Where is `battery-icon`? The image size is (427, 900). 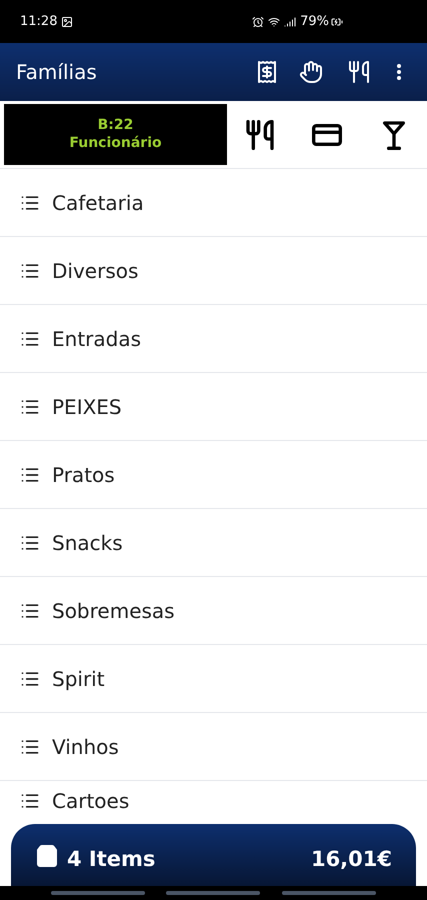
battery-icon is located at coordinates (337, 22).